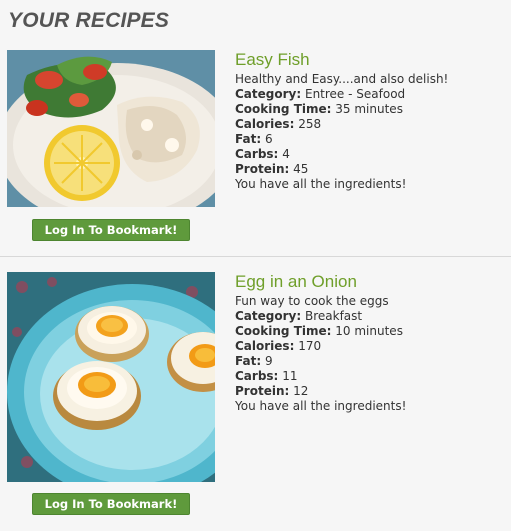 Image resolution: width=511 pixels, height=531 pixels. Describe the element at coordinates (370, 61) in the screenshot. I see `recipe-title-link: Easy Fish` at that location.